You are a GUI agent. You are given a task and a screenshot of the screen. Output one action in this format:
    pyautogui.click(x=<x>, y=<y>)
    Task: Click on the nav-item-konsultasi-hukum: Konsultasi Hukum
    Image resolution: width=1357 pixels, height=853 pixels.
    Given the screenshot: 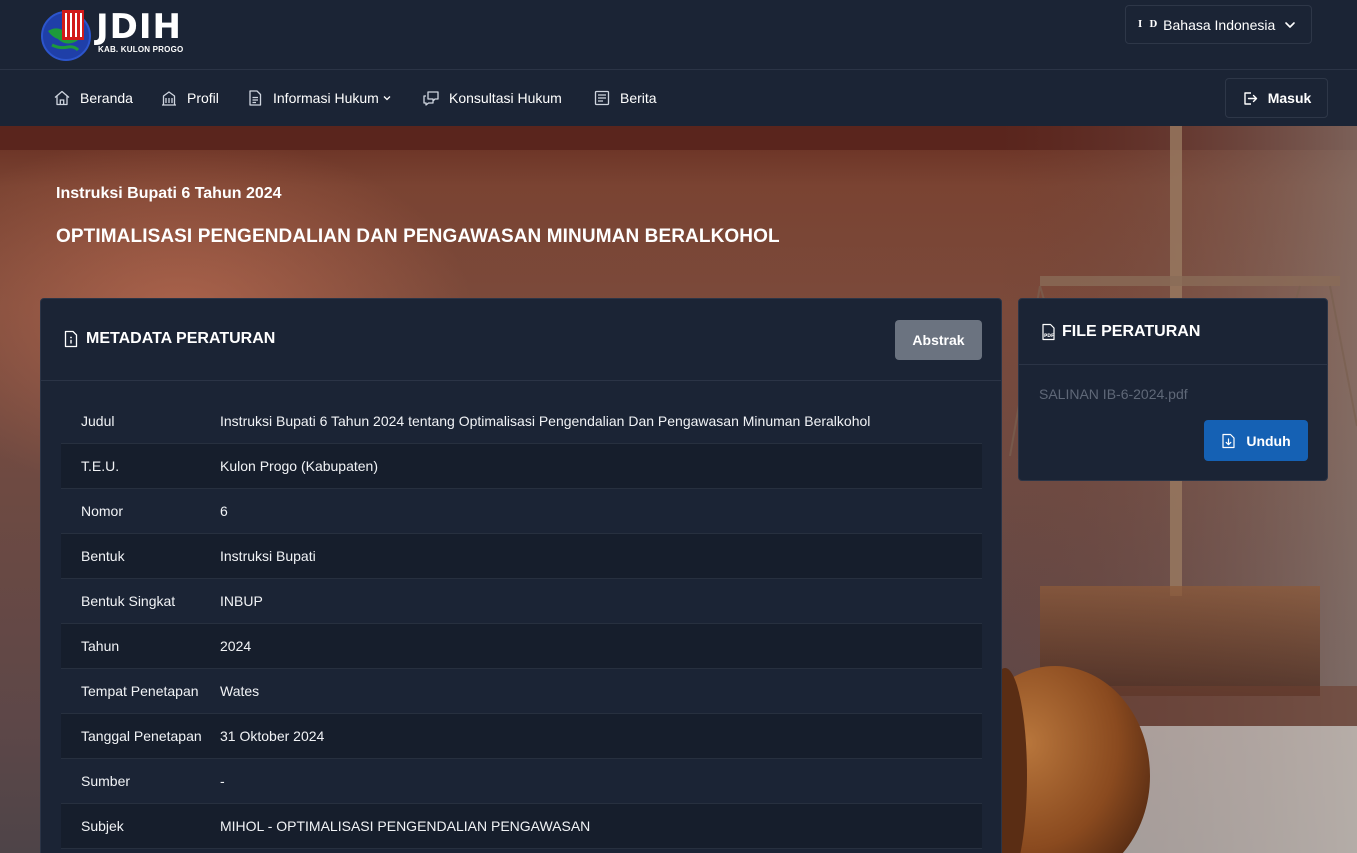 What is the action you would take?
    pyautogui.click(x=492, y=98)
    